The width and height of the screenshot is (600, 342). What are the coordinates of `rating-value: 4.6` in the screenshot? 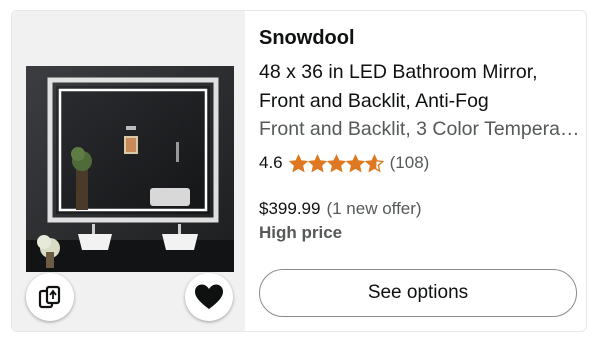 It's located at (271, 162).